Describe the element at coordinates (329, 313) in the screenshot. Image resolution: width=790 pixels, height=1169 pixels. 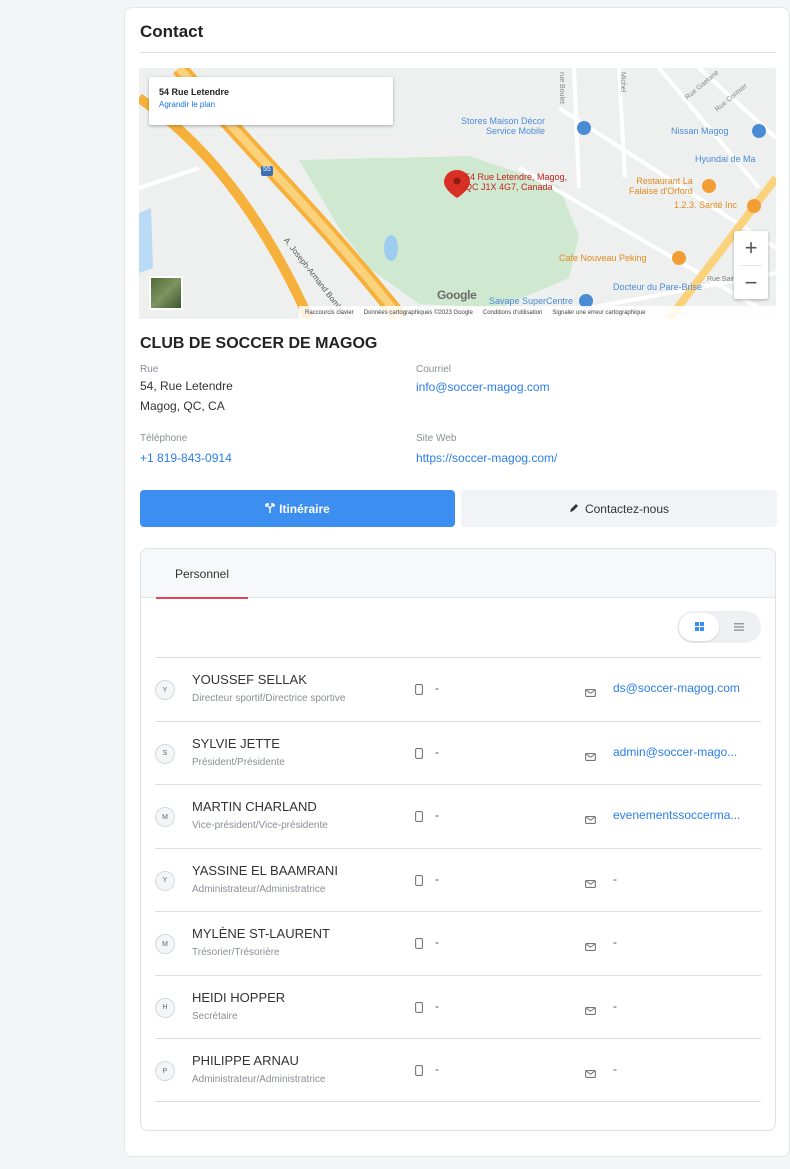
I see `keyboard-shortcuts-link: Raccourcis clavier` at that location.